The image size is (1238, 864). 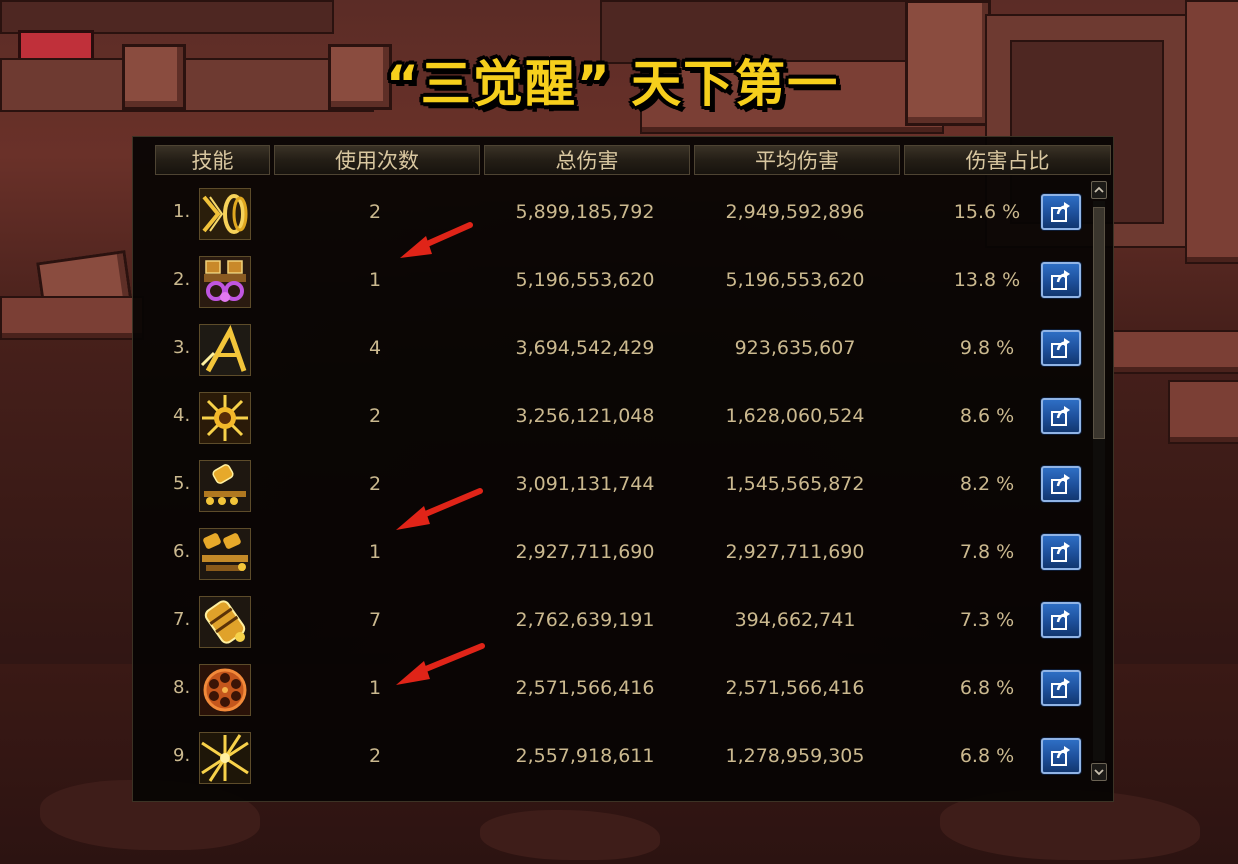 I want to click on scroll-up-button, so click(x=1099, y=190).